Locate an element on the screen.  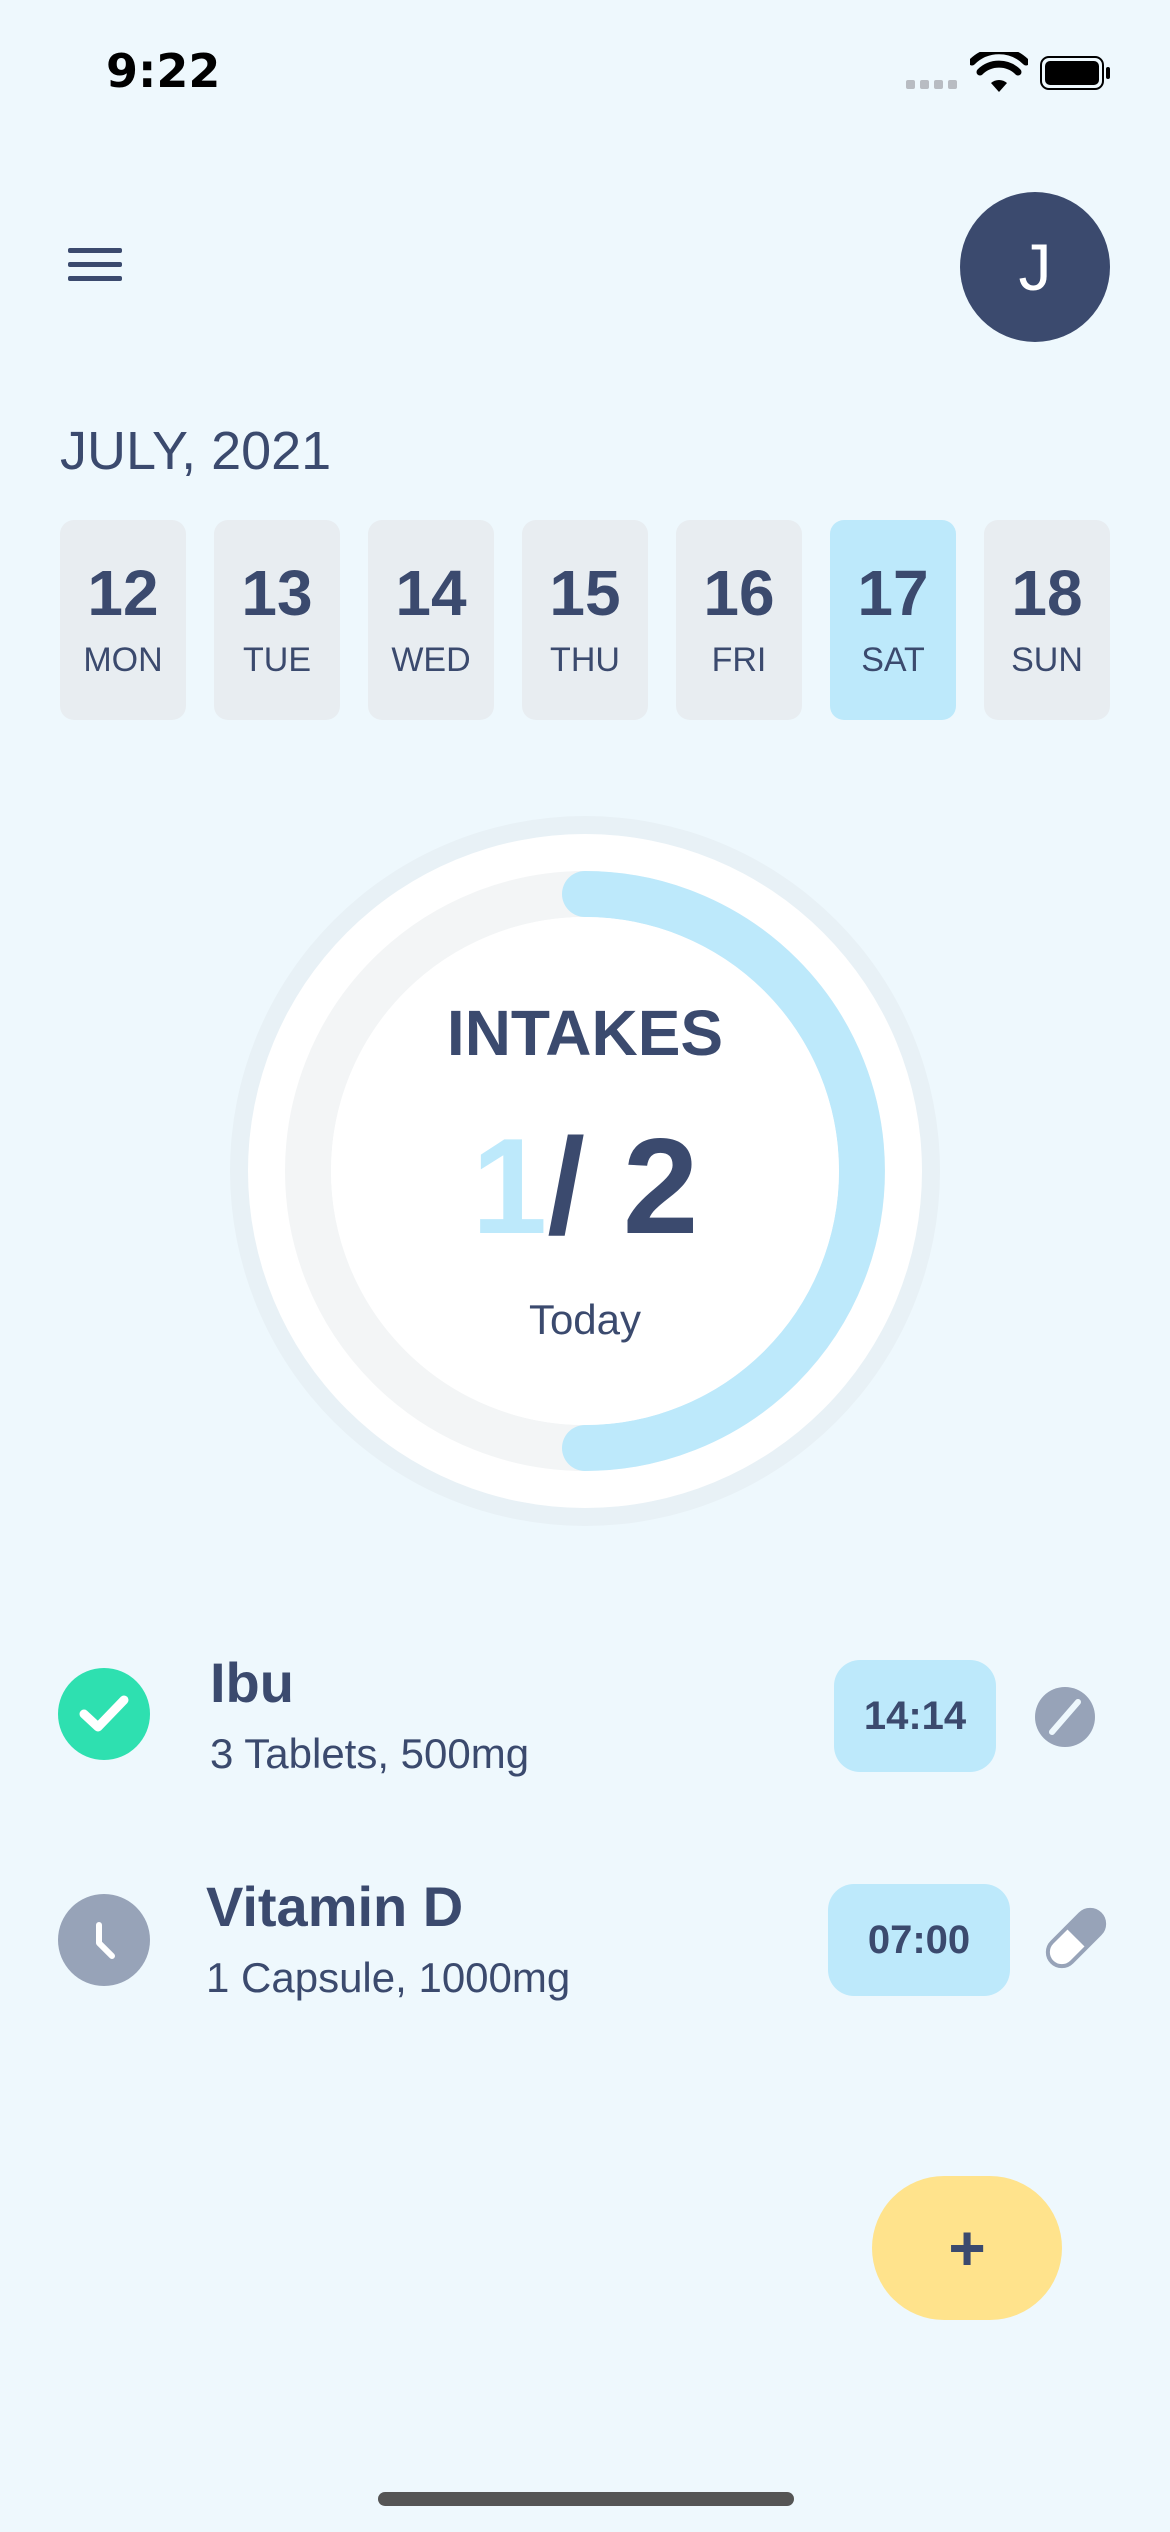
tablet-icon is located at coordinates (1065, 1717).